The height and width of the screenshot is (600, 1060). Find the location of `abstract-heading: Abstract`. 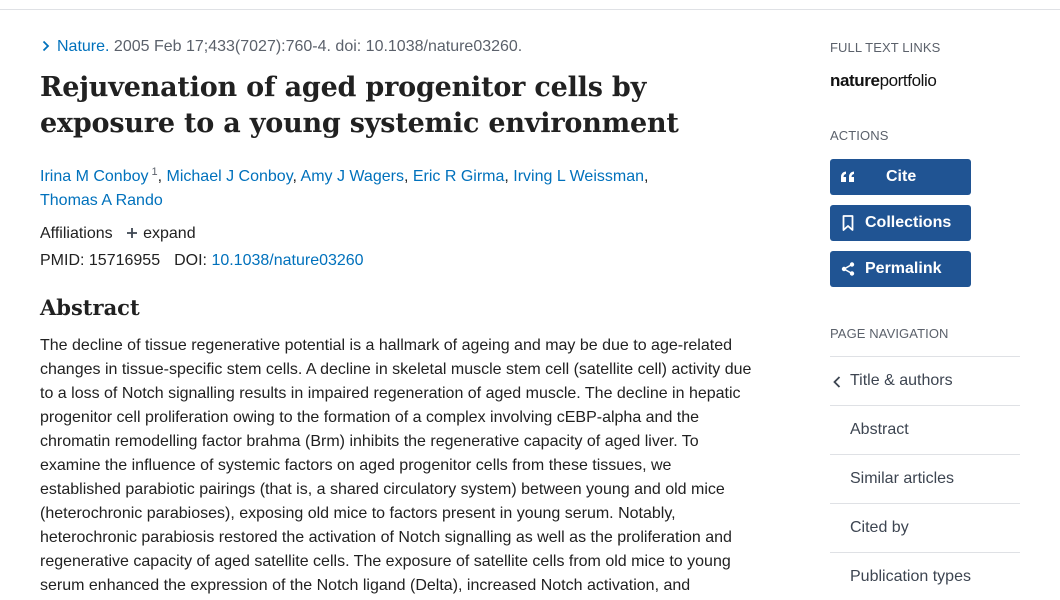

abstract-heading: Abstract is located at coordinates (90, 307).